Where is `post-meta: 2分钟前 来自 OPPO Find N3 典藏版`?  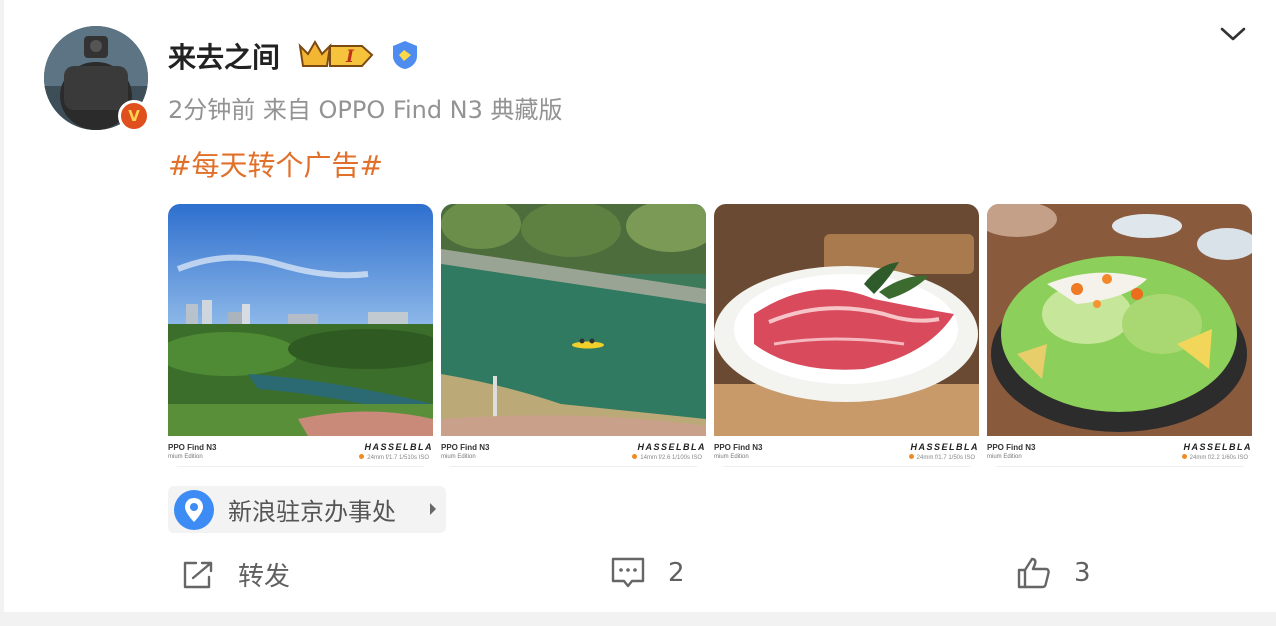
post-meta: 2分钟前 来自 OPPO Find N3 典藏版 is located at coordinates (365, 110).